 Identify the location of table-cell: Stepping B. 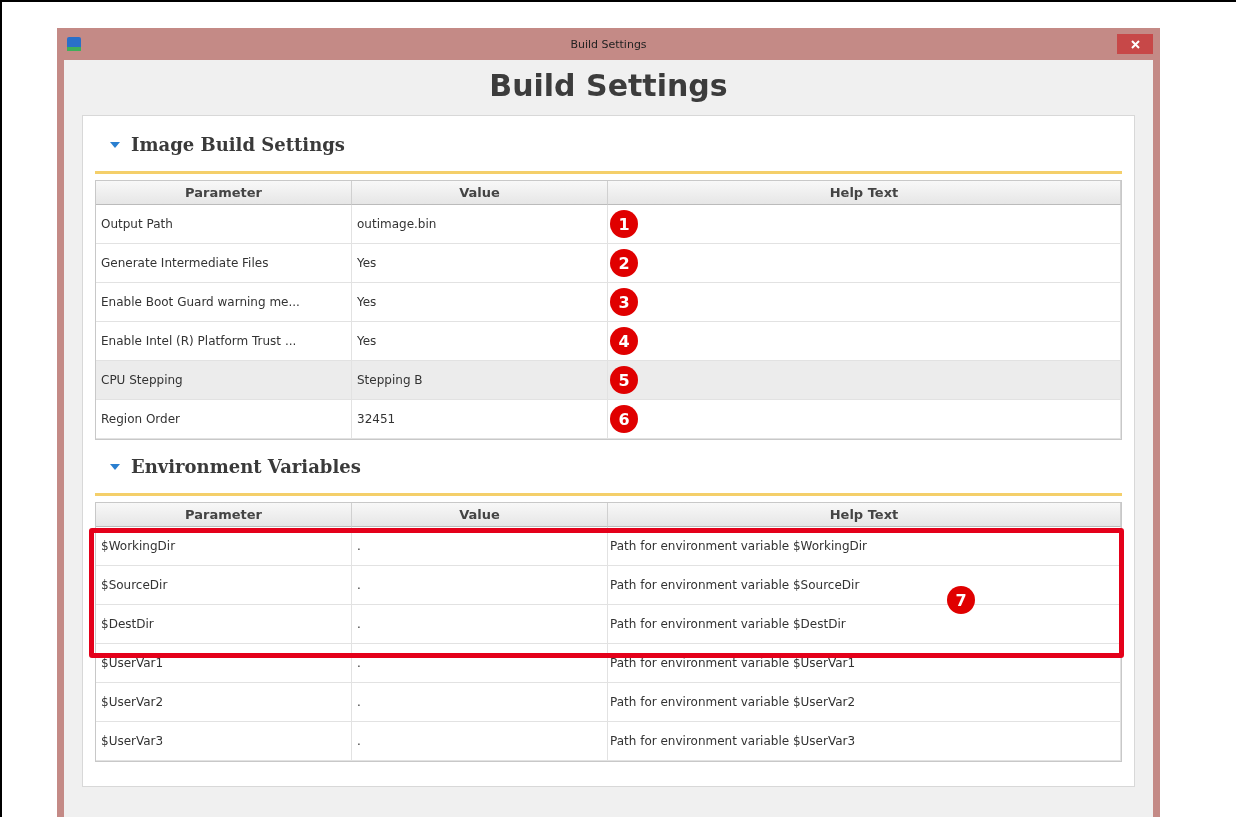
(390, 380).